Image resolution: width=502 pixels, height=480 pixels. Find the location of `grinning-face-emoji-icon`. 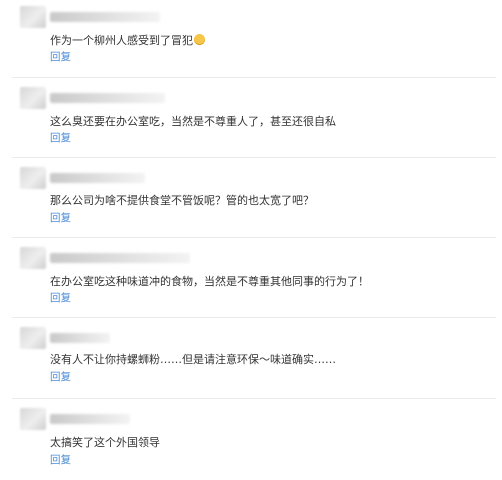

grinning-face-emoji-icon is located at coordinates (199, 39).